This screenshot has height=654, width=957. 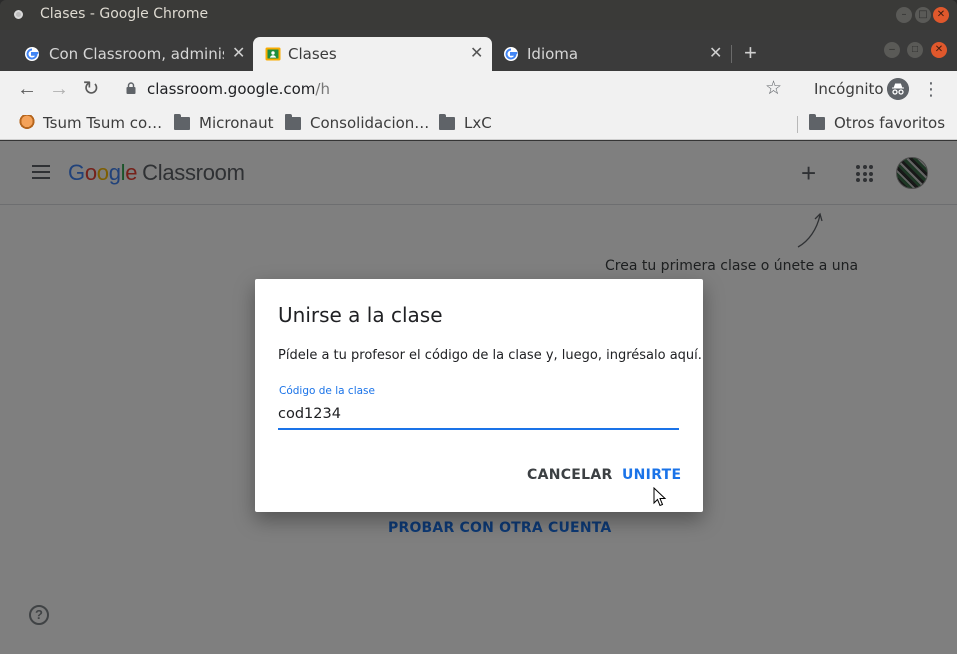 I want to click on class-code-input, so click(x=478, y=417).